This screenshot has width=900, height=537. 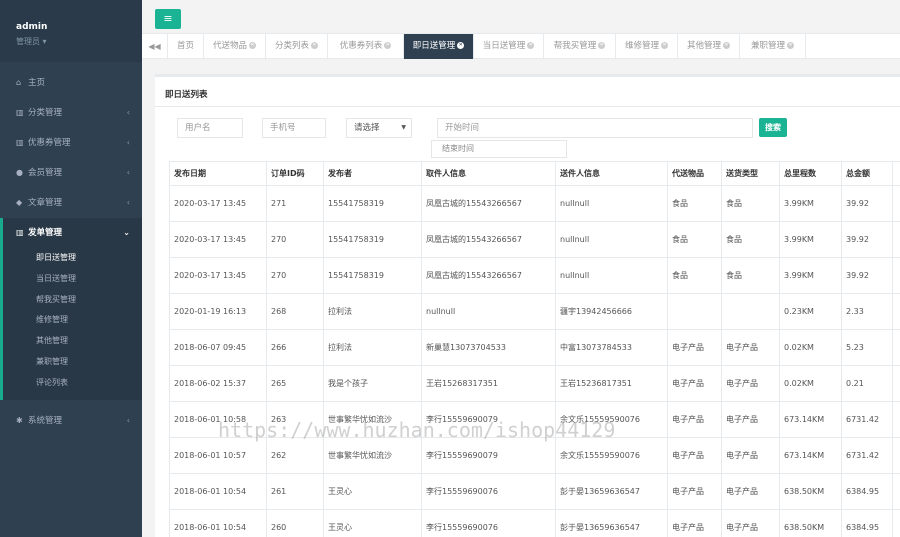 What do you see at coordinates (71, 203) in the screenshot?
I see `sidebar-item-article: ◆ 文章管理 ‹` at bounding box center [71, 203].